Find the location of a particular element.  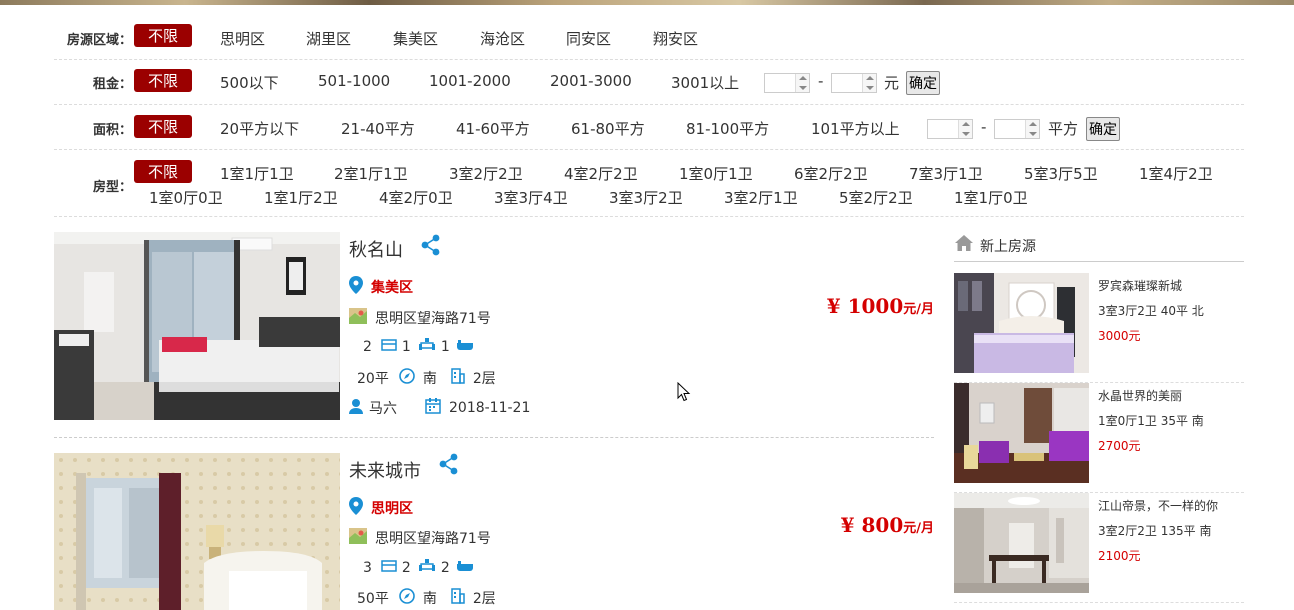

listing-price: ¥ 800元/月 is located at coordinates (887, 525).